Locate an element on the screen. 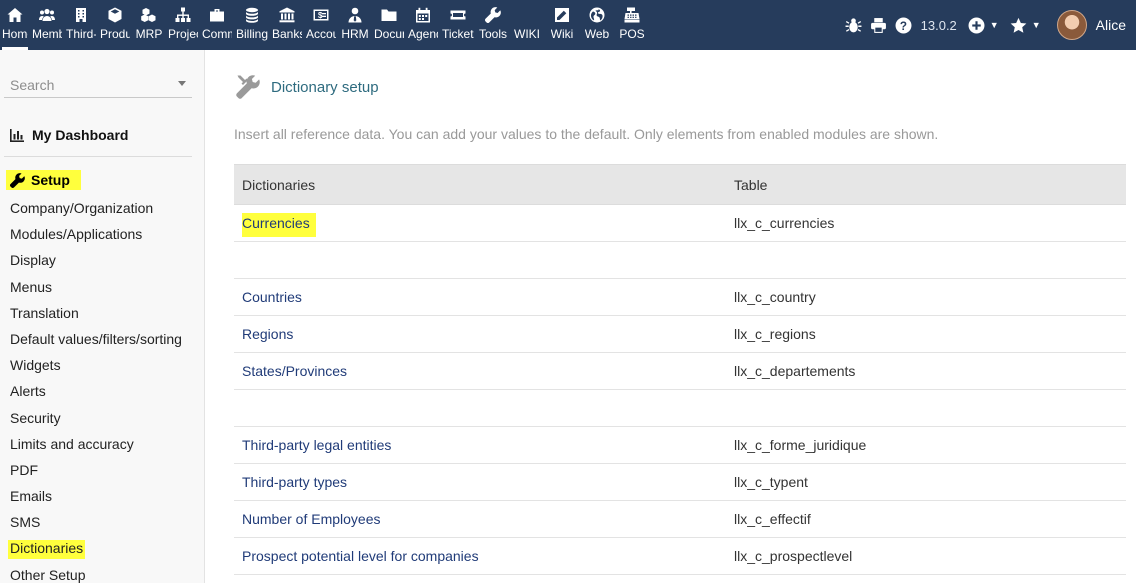  dictionary-name-cell: Third-party types is located at coordinates (480, 482).